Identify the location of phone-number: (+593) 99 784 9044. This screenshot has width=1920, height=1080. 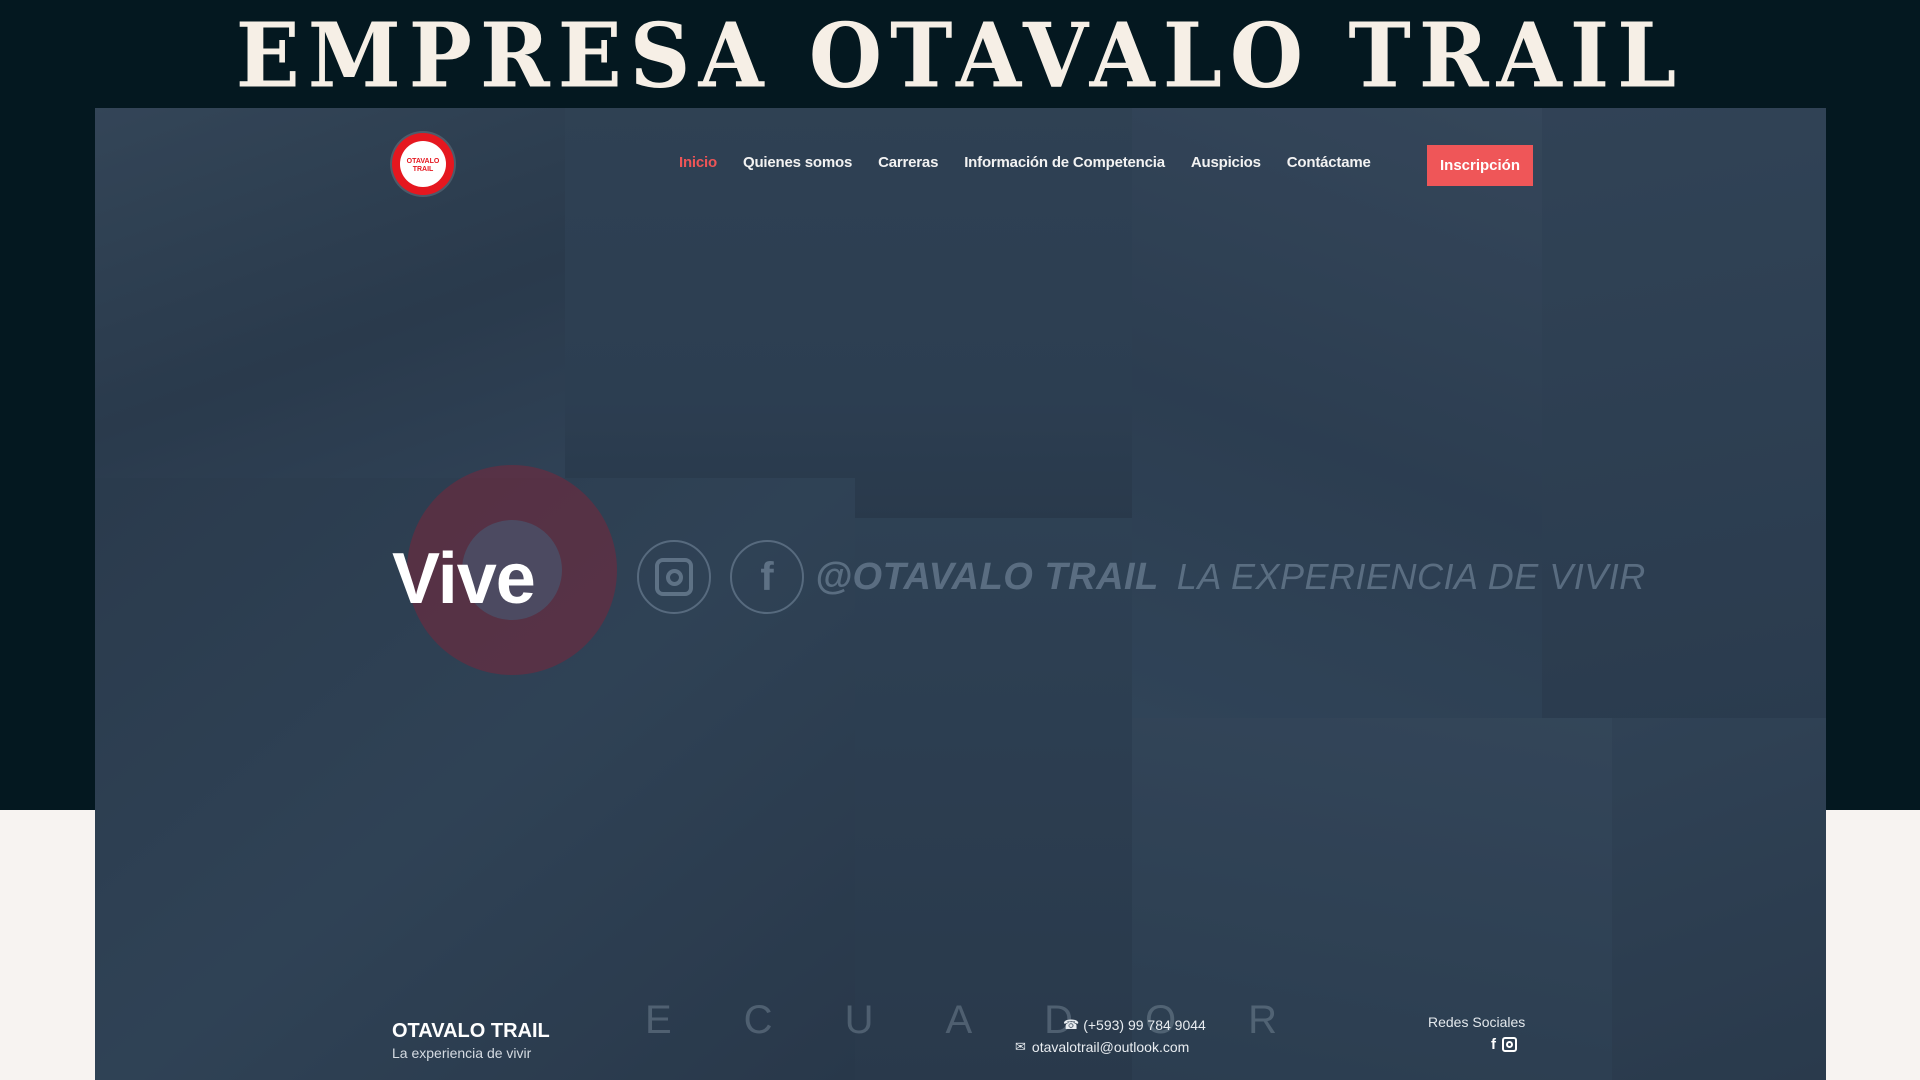
(1144, 1025).